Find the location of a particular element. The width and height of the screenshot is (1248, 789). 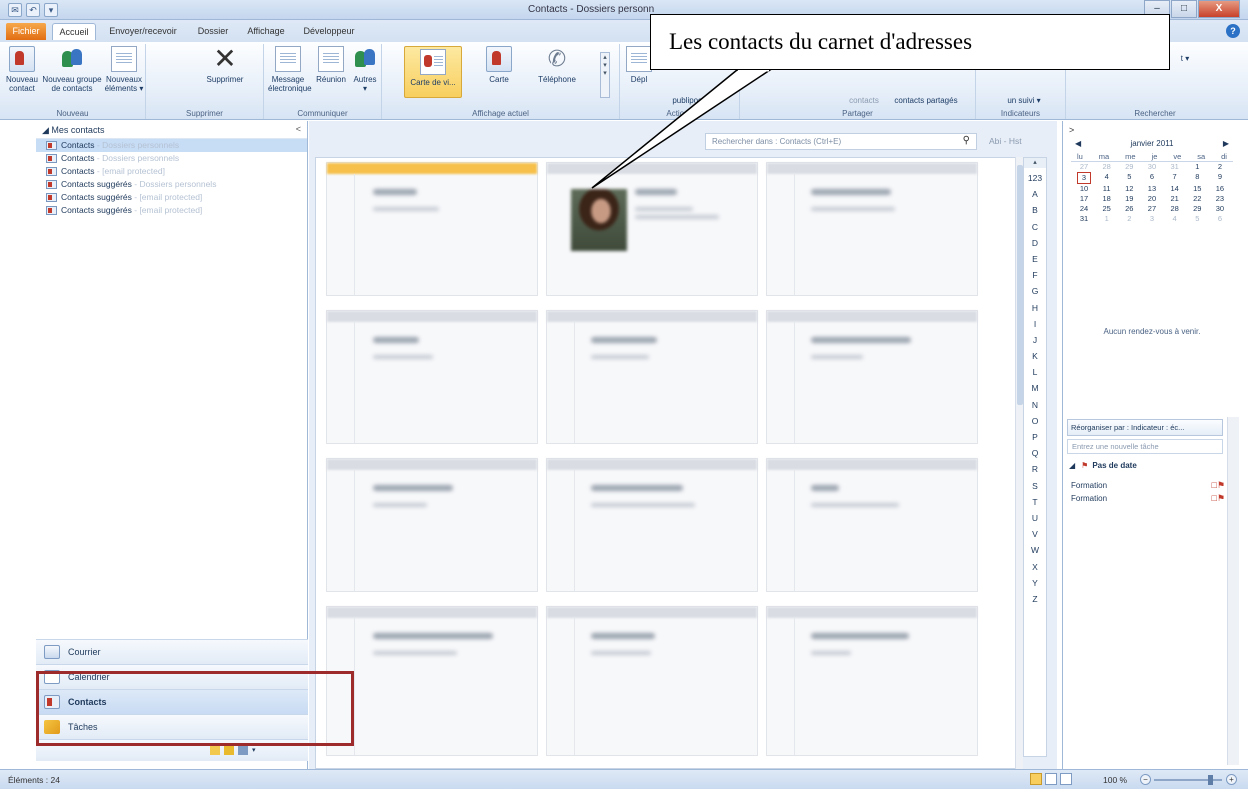

calendar-day: 16 is located at coordinates (1220, 189).